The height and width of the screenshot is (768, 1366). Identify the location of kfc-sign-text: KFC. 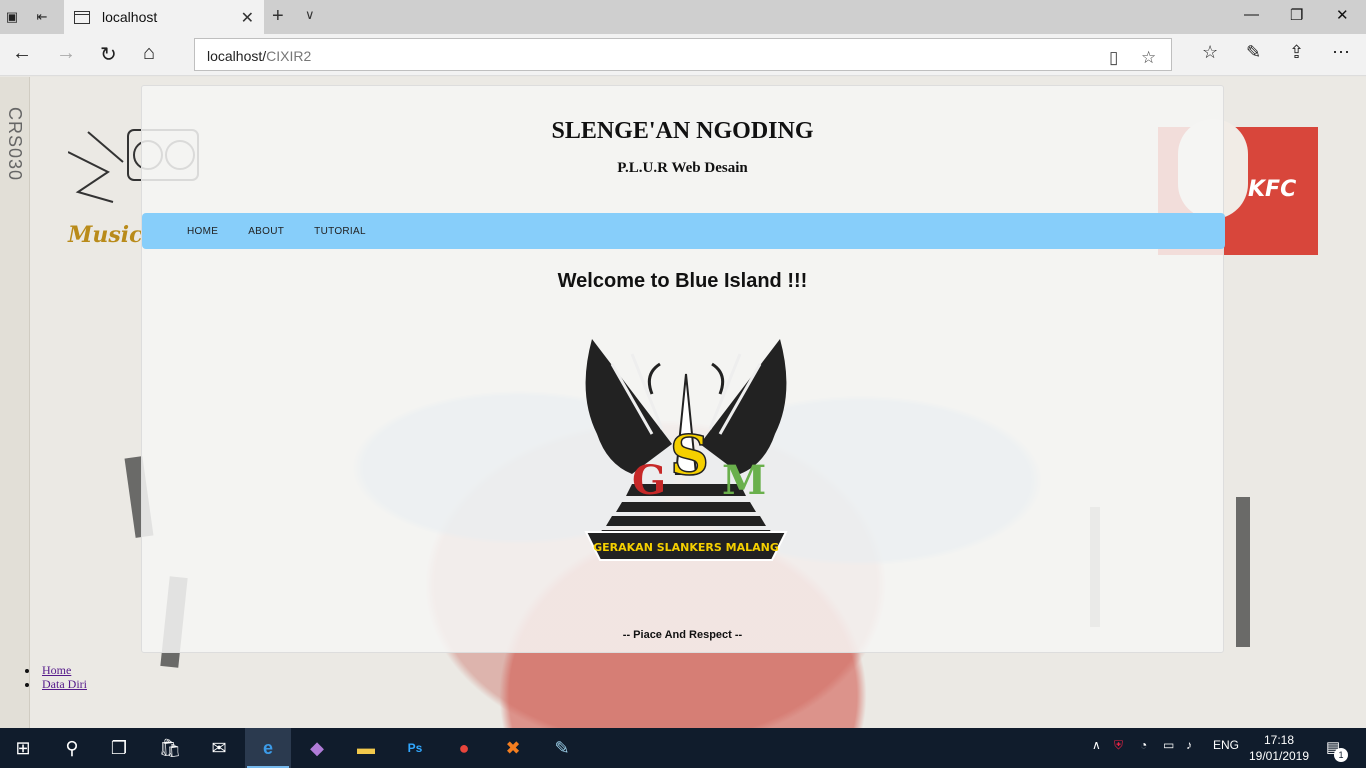
(1272, 189).